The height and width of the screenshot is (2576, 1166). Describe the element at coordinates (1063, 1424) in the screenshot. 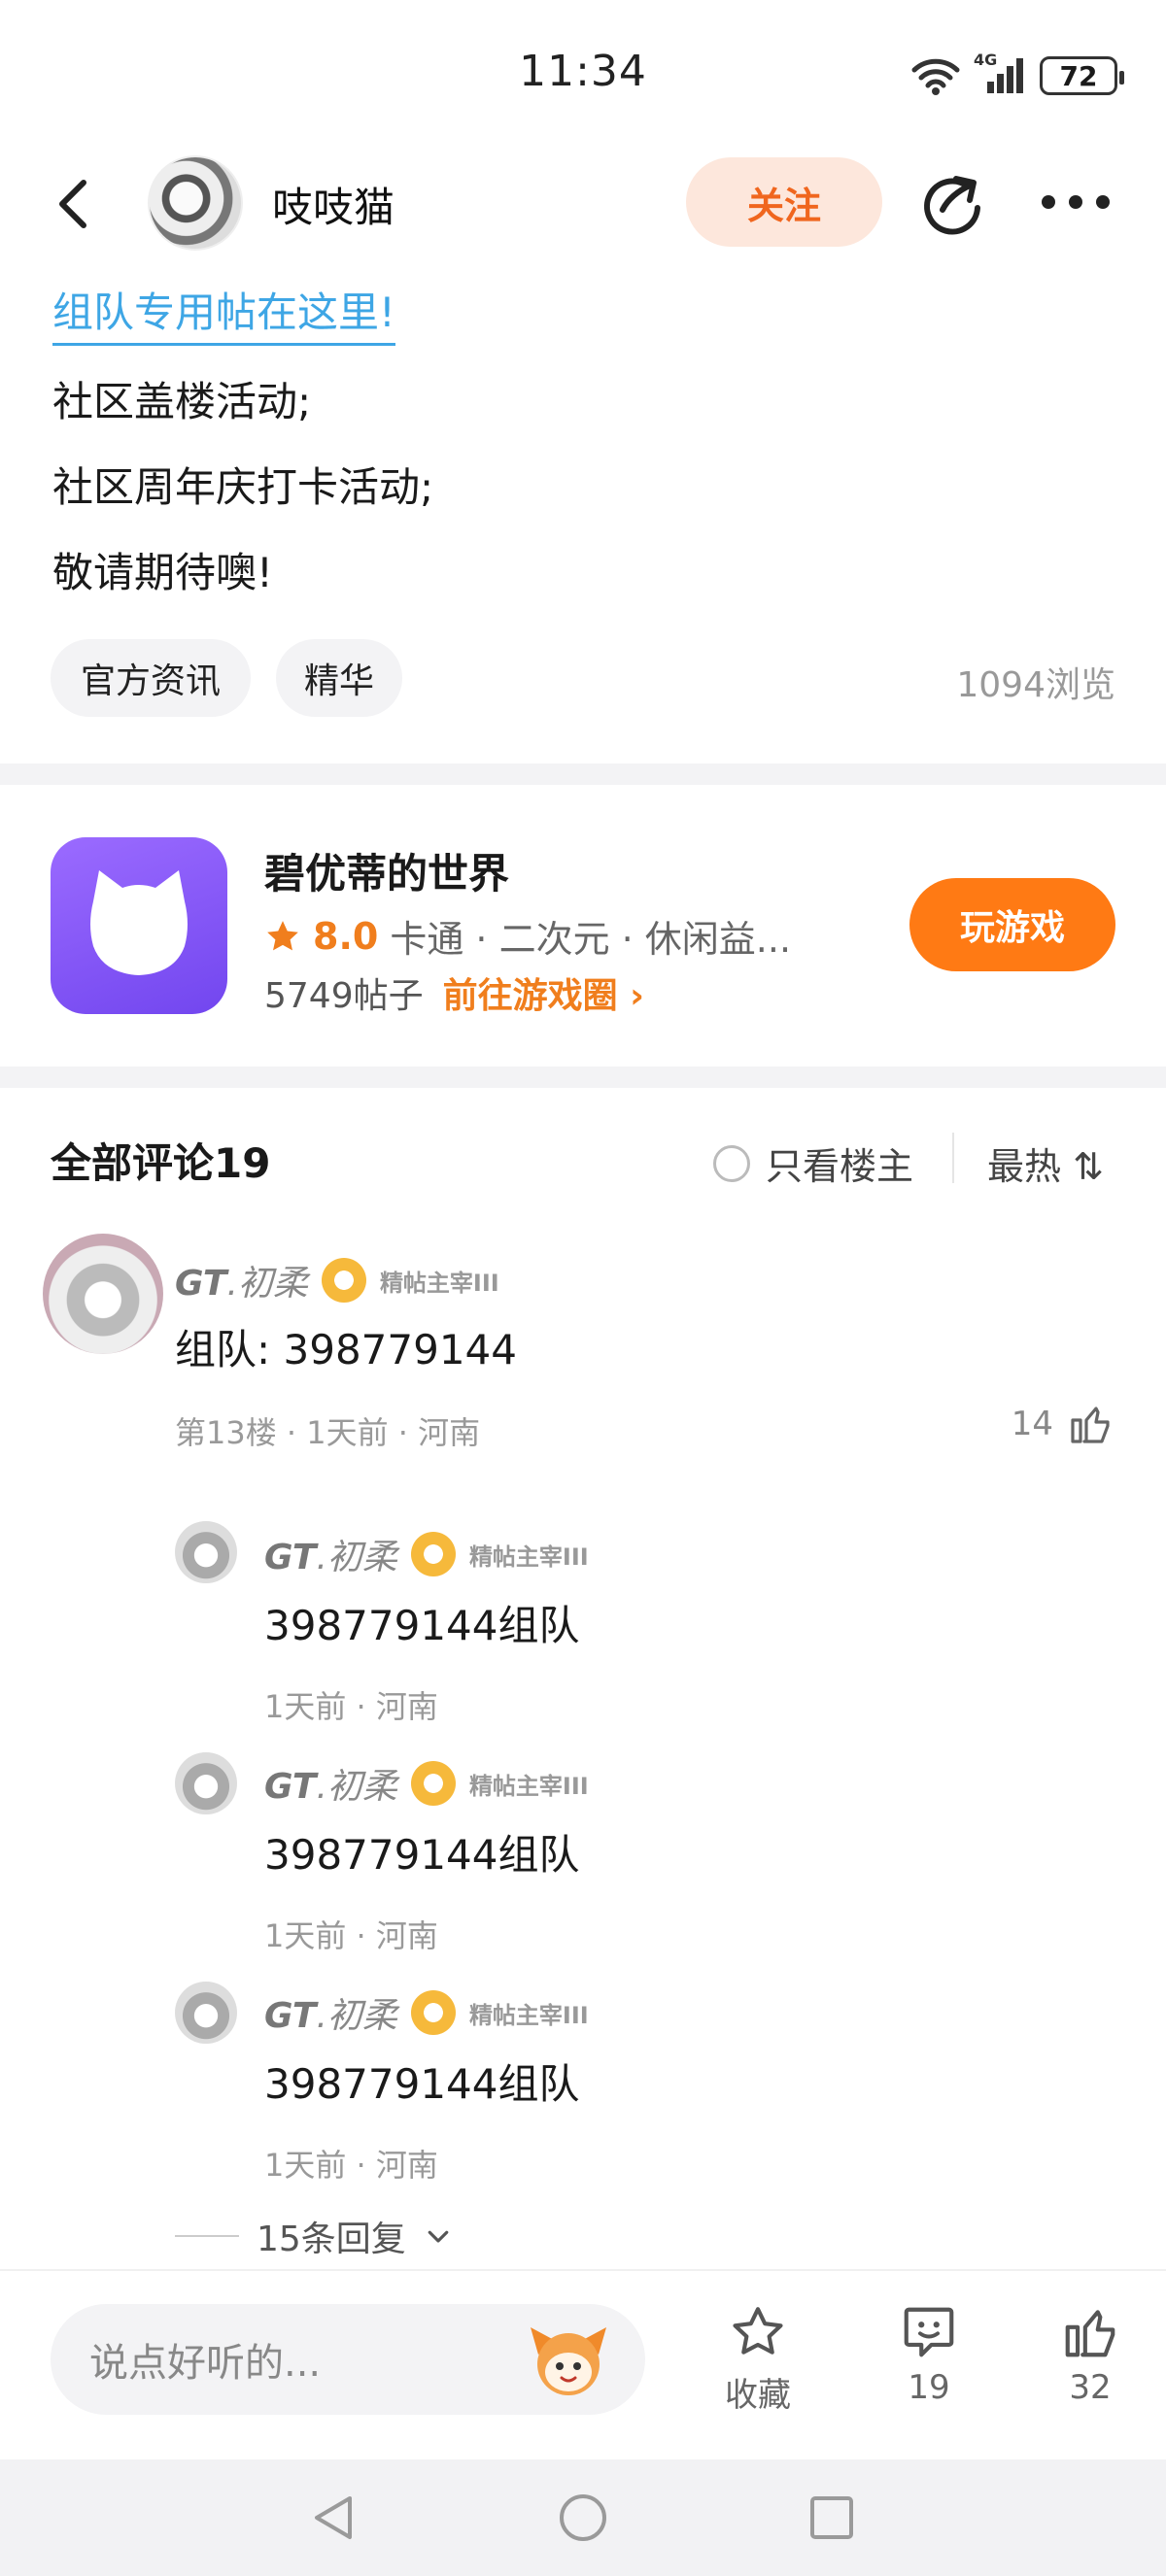

I see `comment-like-button: 14` at that location.